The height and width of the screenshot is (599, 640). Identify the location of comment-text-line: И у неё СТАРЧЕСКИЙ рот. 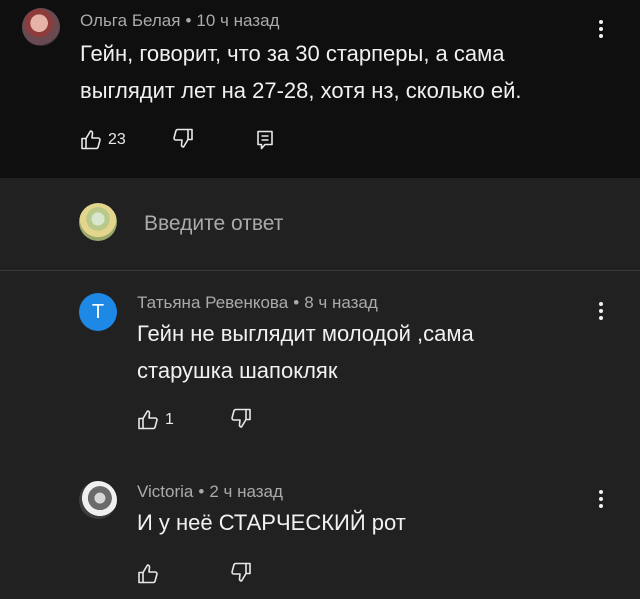
(271, 522).